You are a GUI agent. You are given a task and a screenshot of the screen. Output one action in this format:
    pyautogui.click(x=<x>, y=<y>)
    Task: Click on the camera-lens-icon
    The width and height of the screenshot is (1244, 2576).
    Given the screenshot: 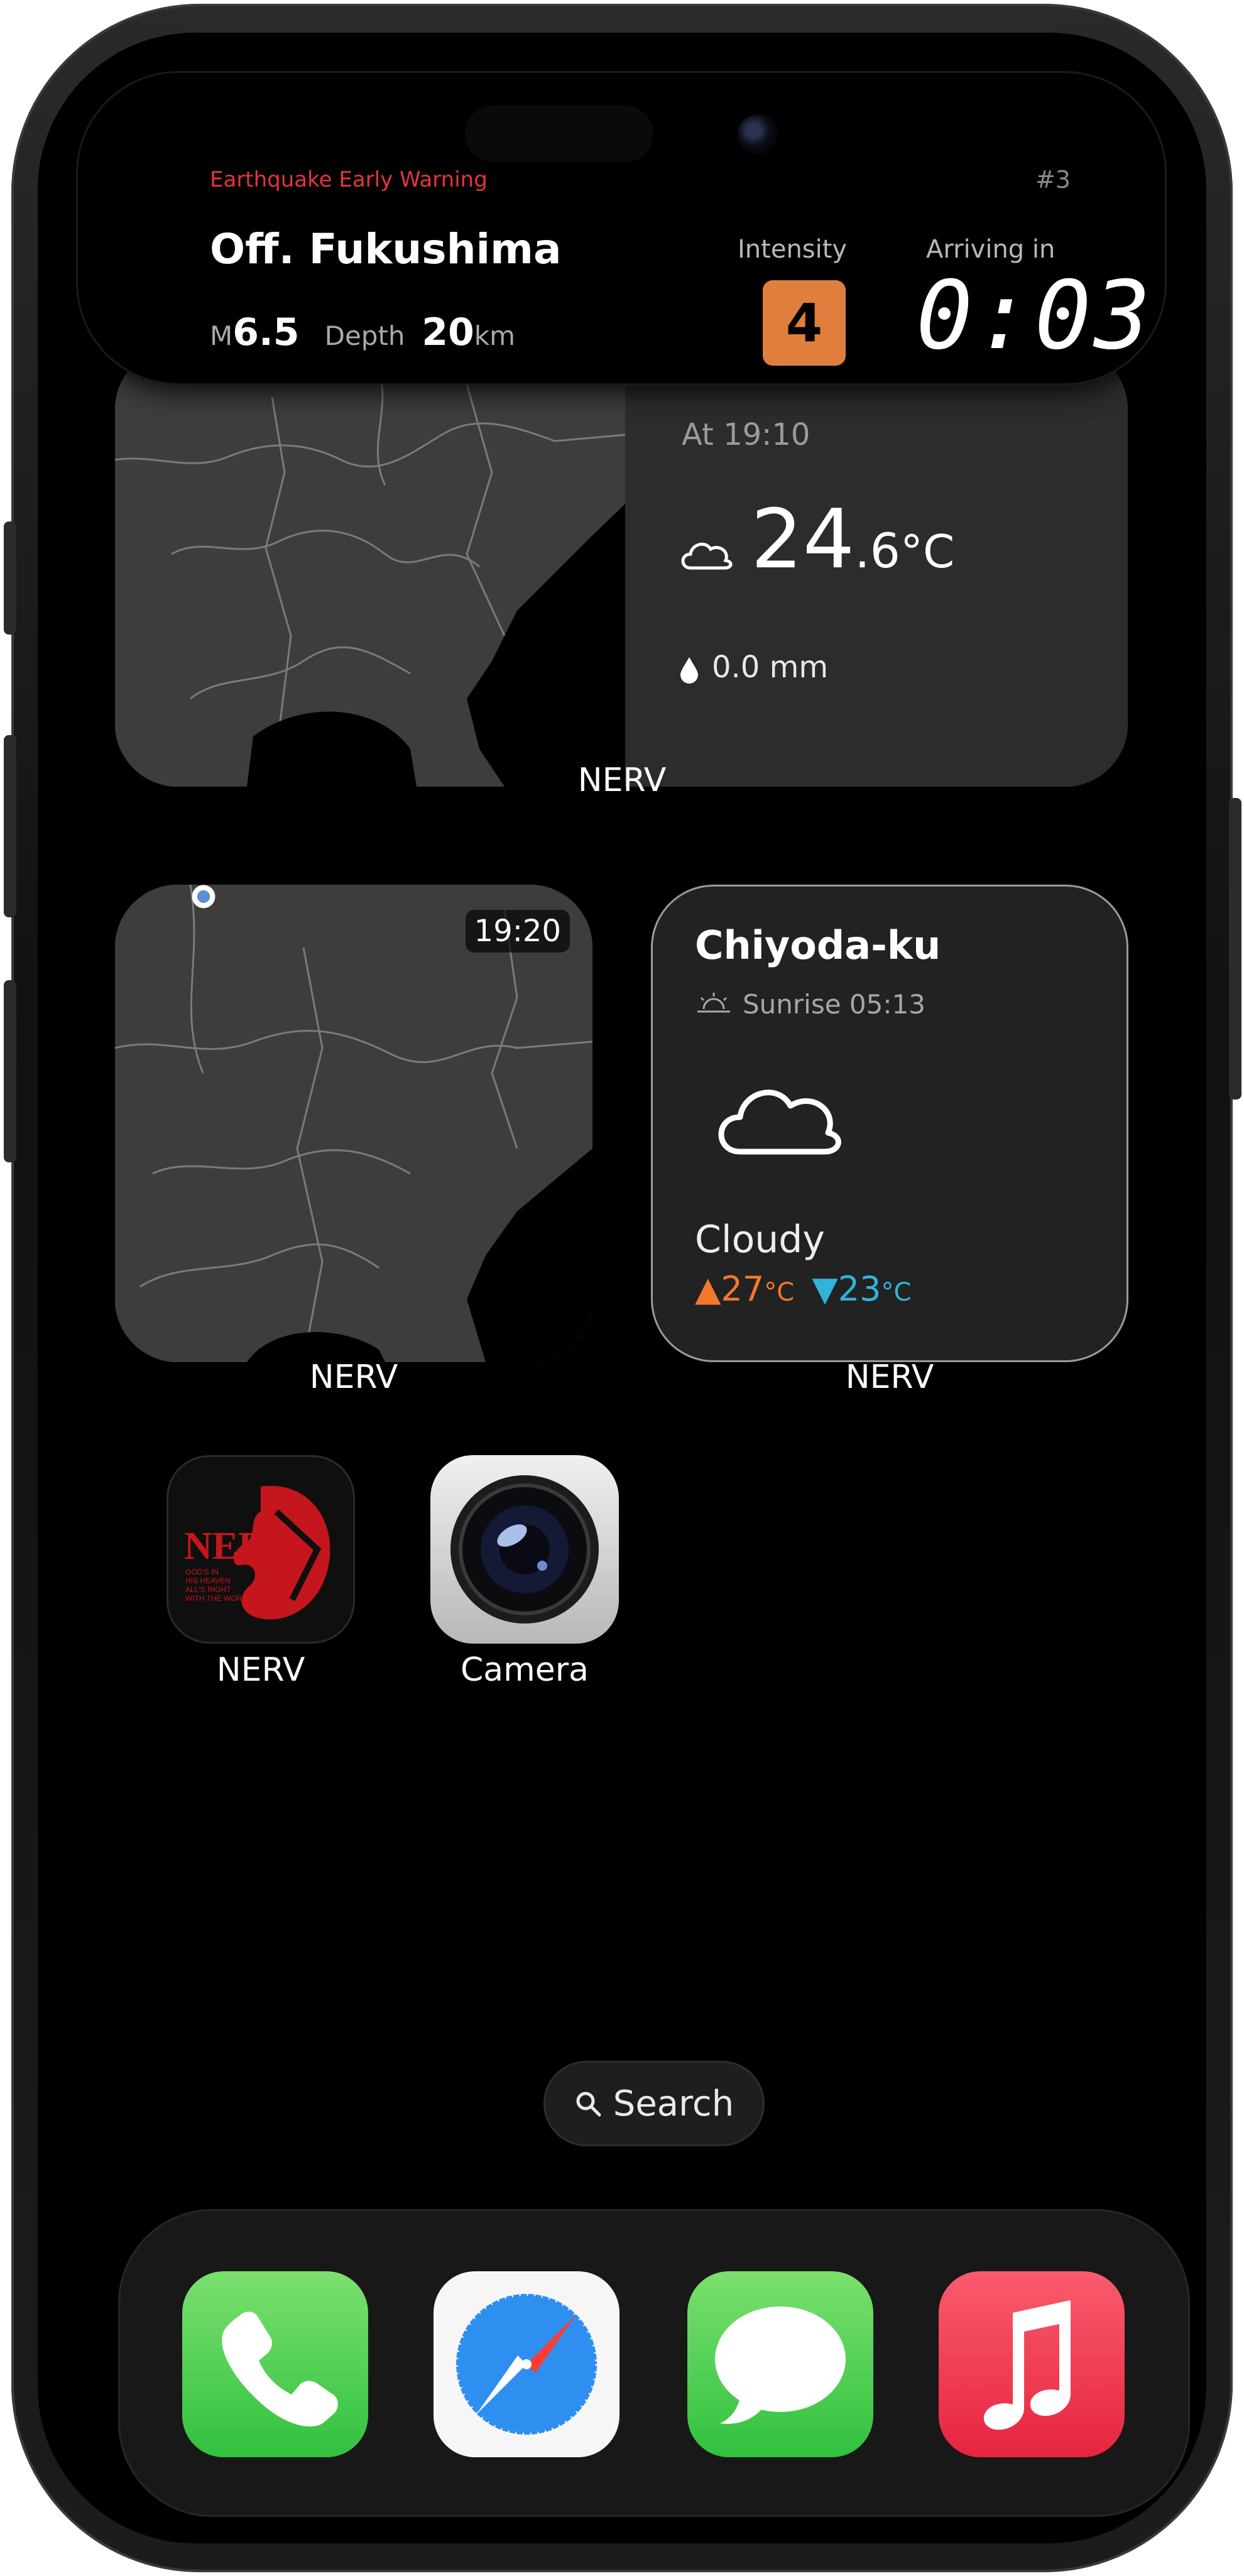 What is the action you would take?
    pyautogui.click(x=525, y=1549)
    